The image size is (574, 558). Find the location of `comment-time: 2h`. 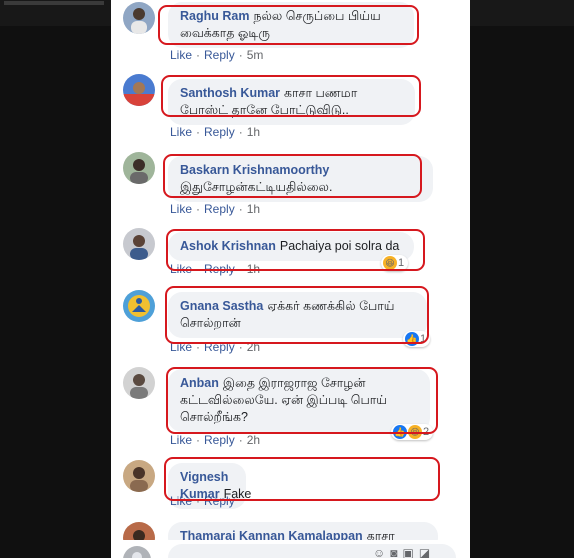

comment-time: 2h is located at coordinates (253, 440).